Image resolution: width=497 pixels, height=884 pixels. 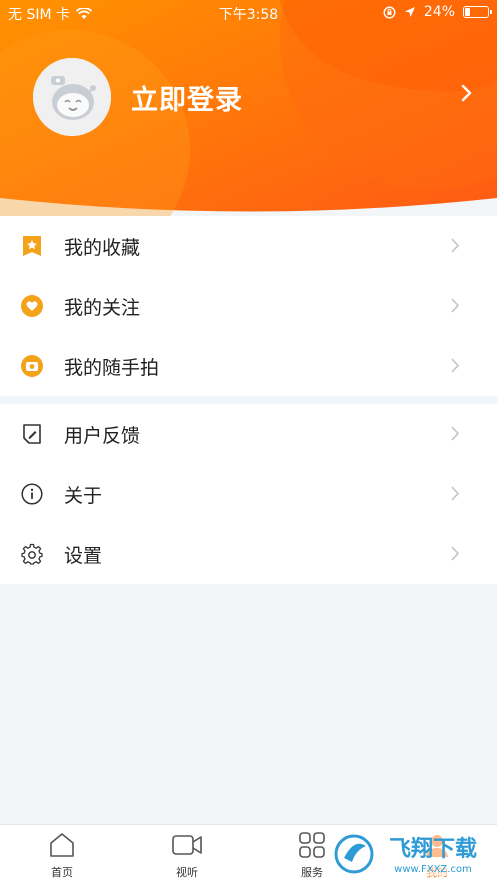 I want to click on status-bar: 无 SIM 卡 下午3:58 24%, so click(x=248, y=13).